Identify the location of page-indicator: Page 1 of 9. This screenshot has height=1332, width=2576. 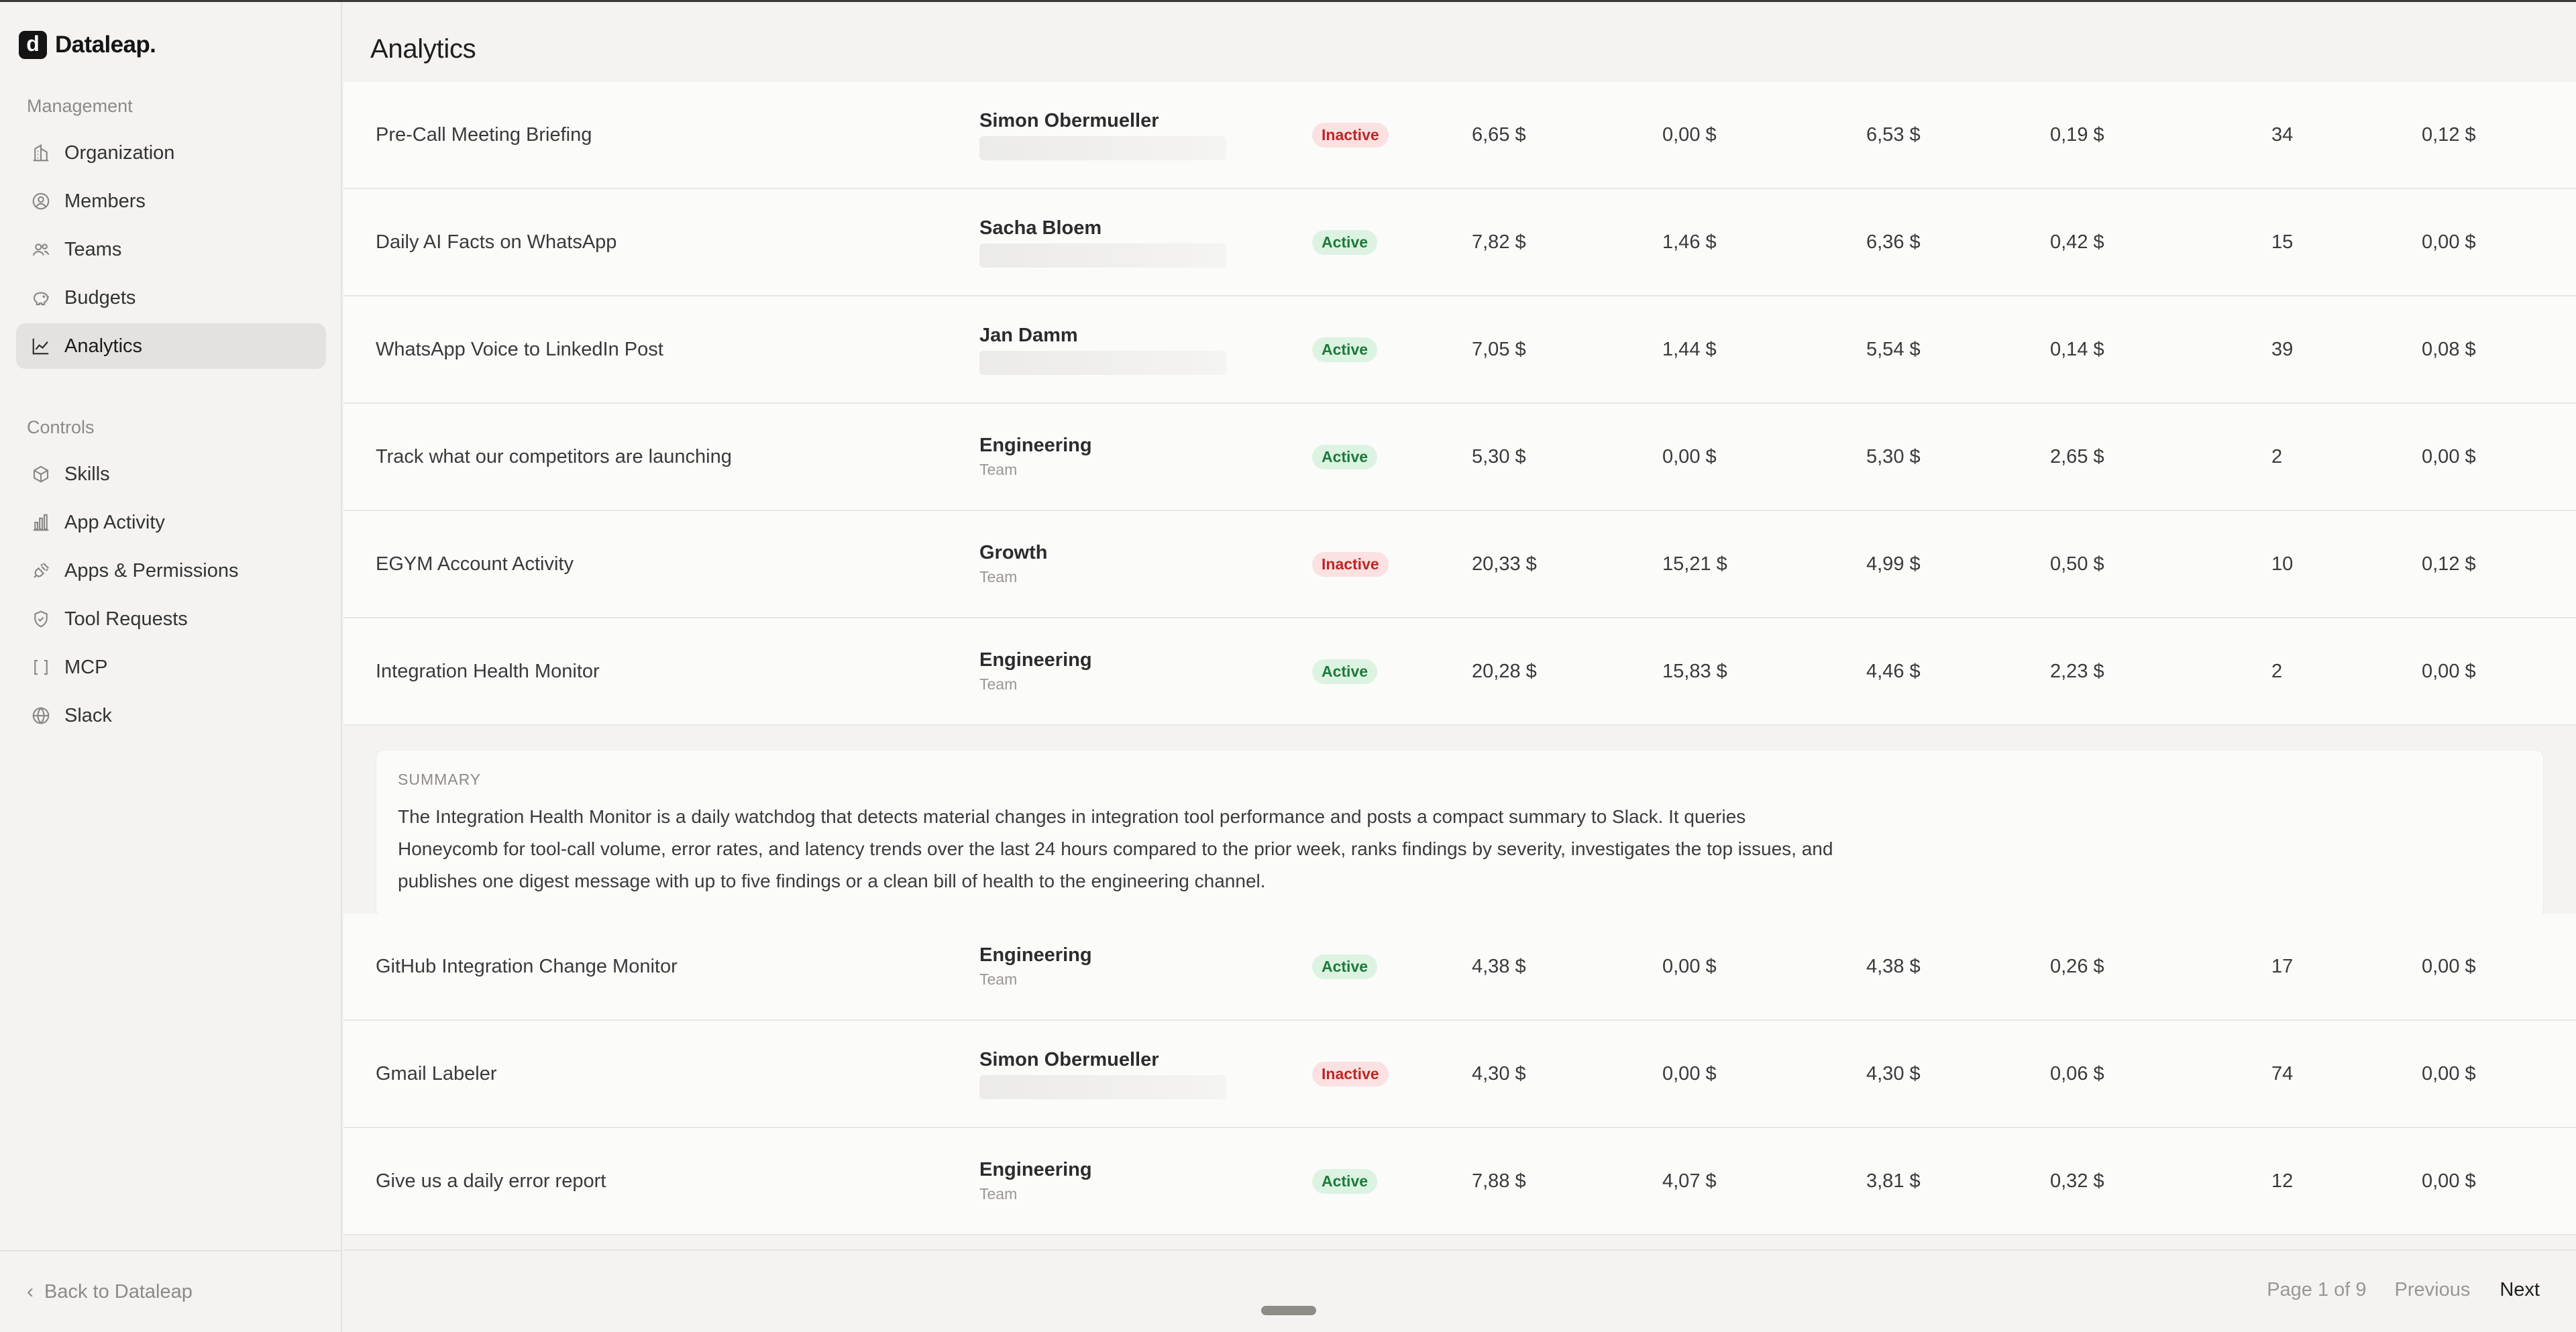
(2317, 1289).